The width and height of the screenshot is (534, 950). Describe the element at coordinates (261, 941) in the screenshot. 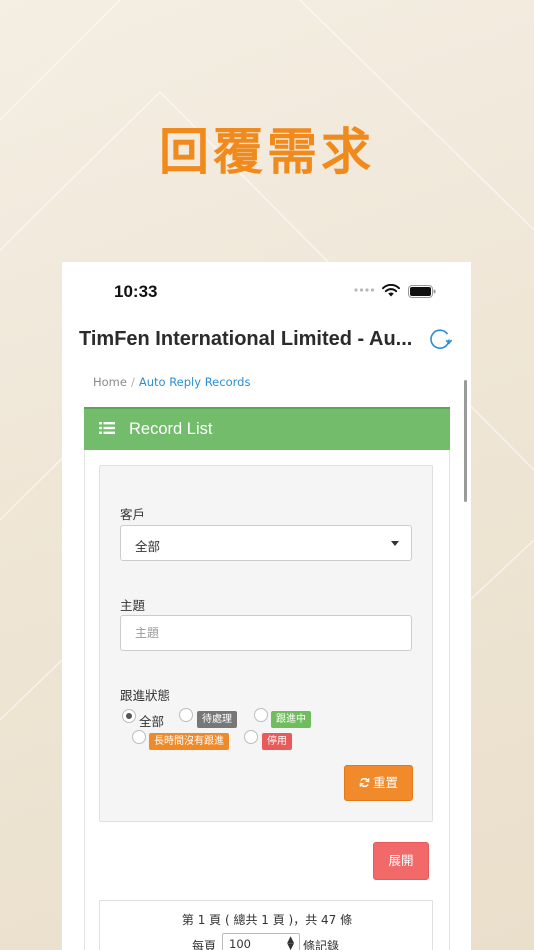

I see `per-page-select: 100 ▲ ▼` at that location.